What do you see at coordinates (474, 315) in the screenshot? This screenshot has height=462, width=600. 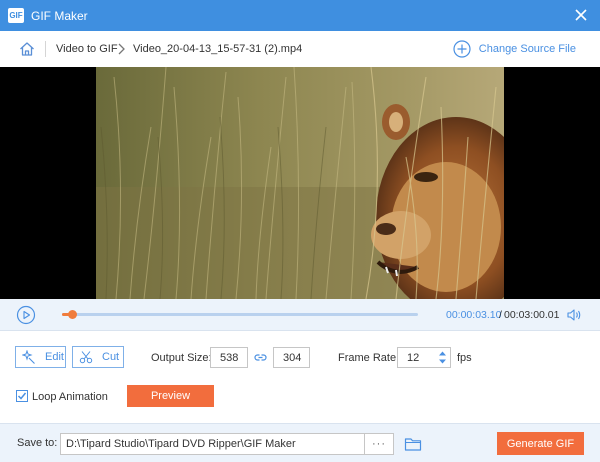 I see `current-time: 00:00:03.10` at bounding box center [474, 315].